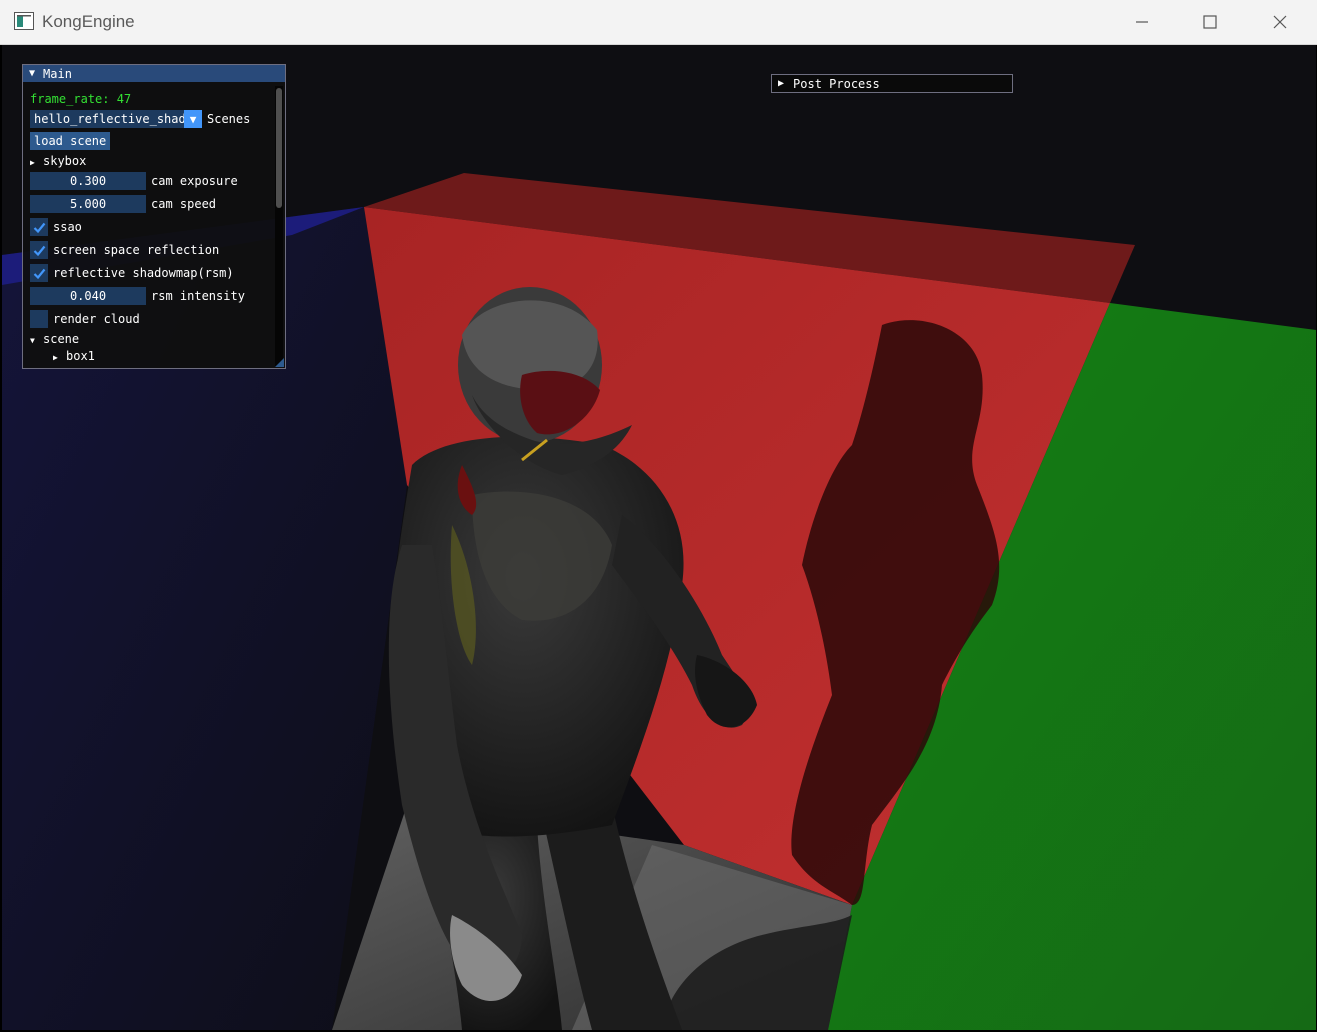  I want to click on ssr-label: screen space reflection, so click(136, 250).